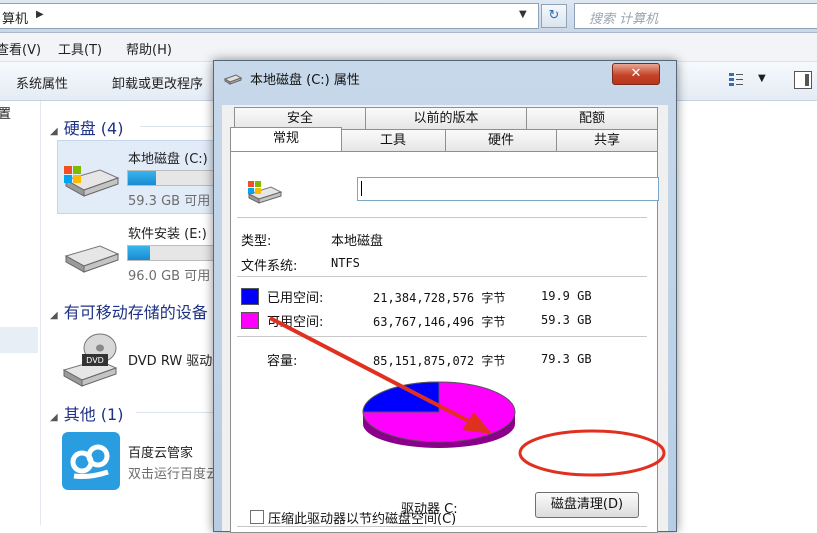 The height and width of the screenshot is (533, 817). What do you see at coordinates (40, 14) in the screenshot?
I see `breadcrumb-arrow-icon: ▶` at bounding box center [40, 14].